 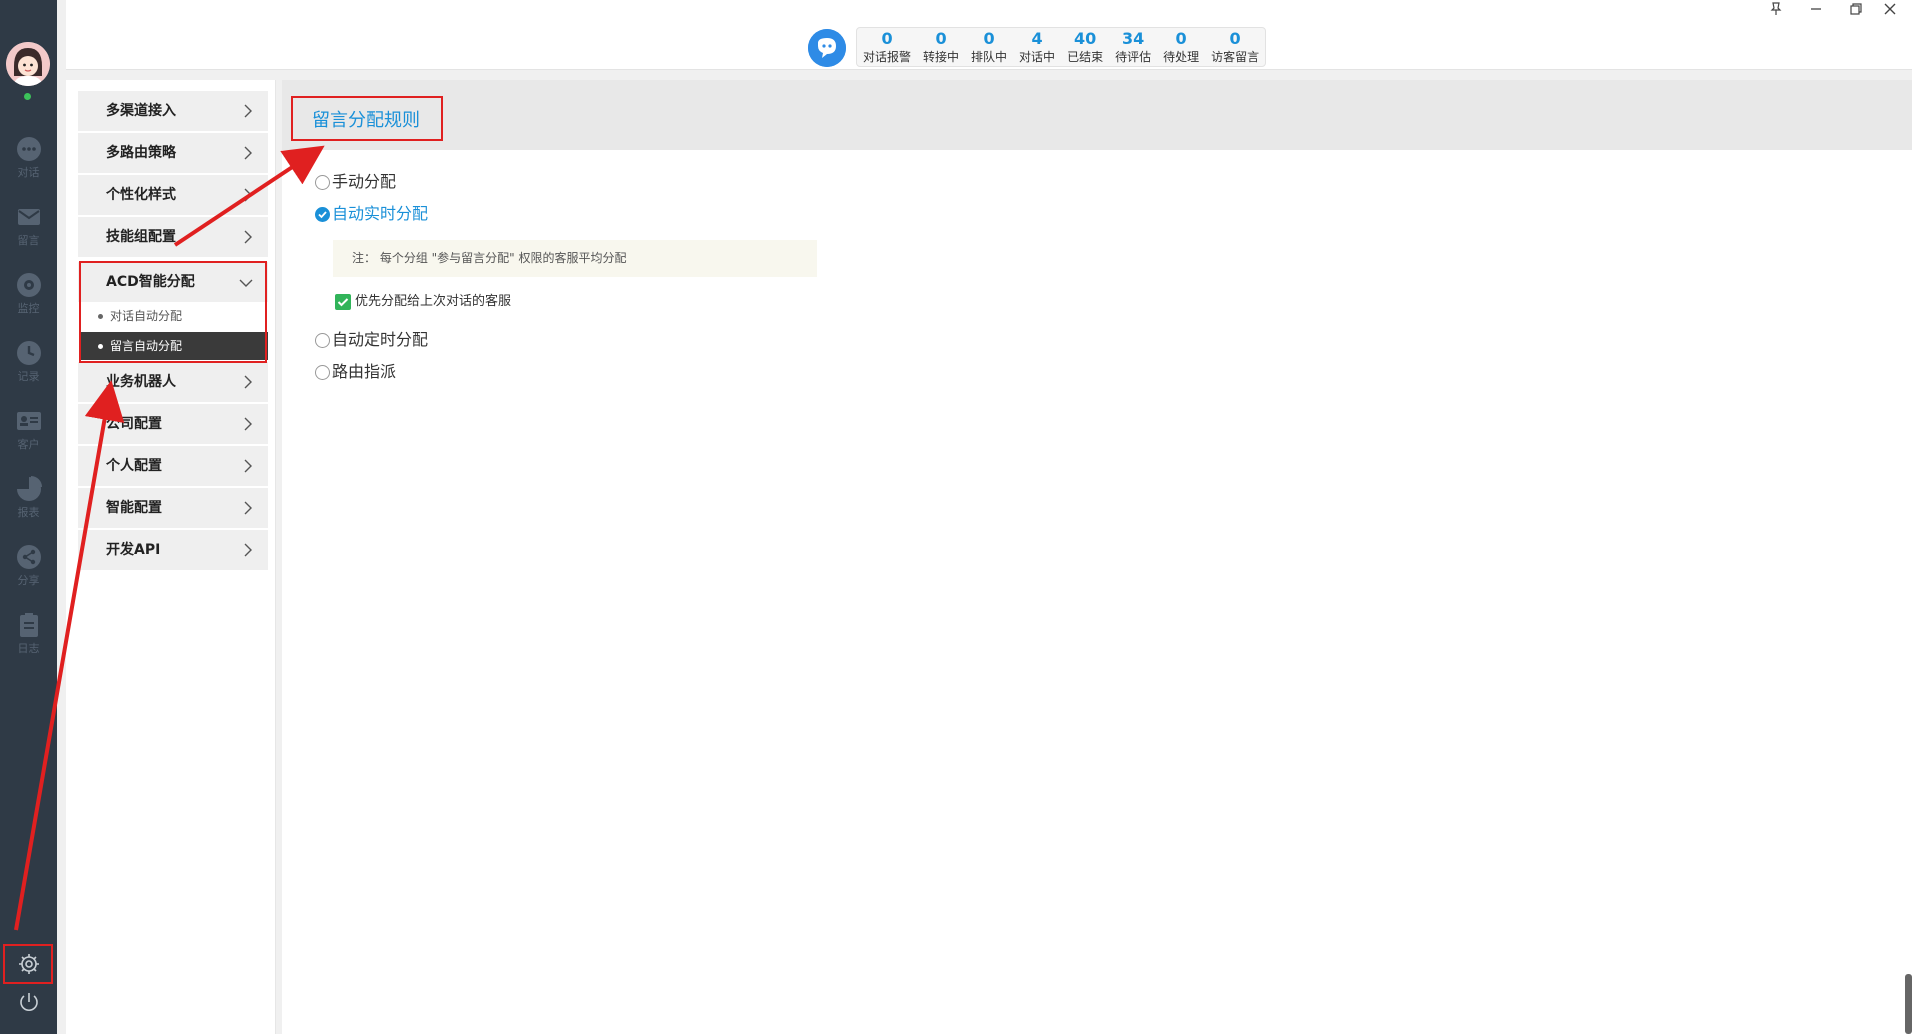 What do you see at coordinates (28, 172) in the screenshot?
I see `rail-label: 对话` at bounding box center [28, 172].